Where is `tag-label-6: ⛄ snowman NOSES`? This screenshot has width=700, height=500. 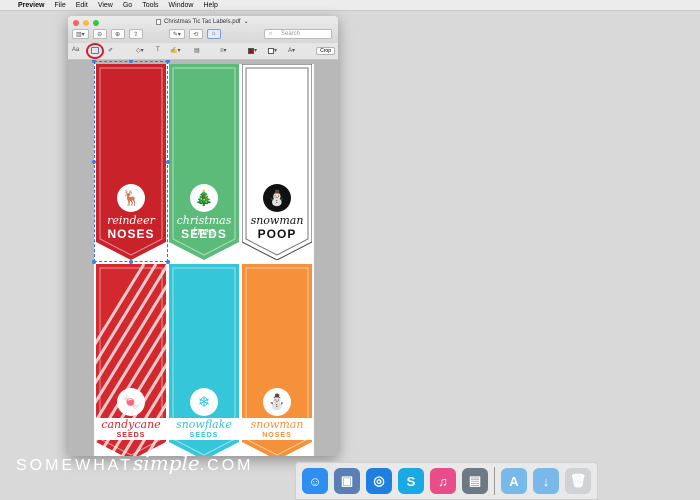 tag-label-6: ⛄ snowman NOSES is located at coordinates (277, 360).